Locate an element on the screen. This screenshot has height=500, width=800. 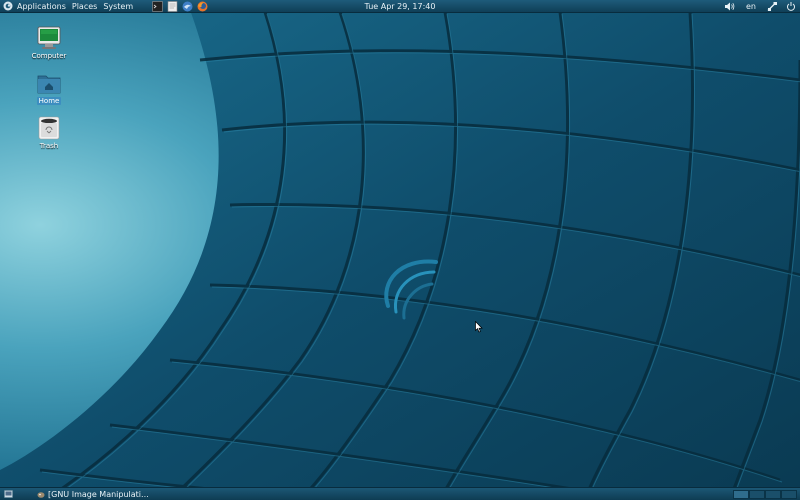
keyboard-layout-indicator: en is located at coordinates (751, 6).